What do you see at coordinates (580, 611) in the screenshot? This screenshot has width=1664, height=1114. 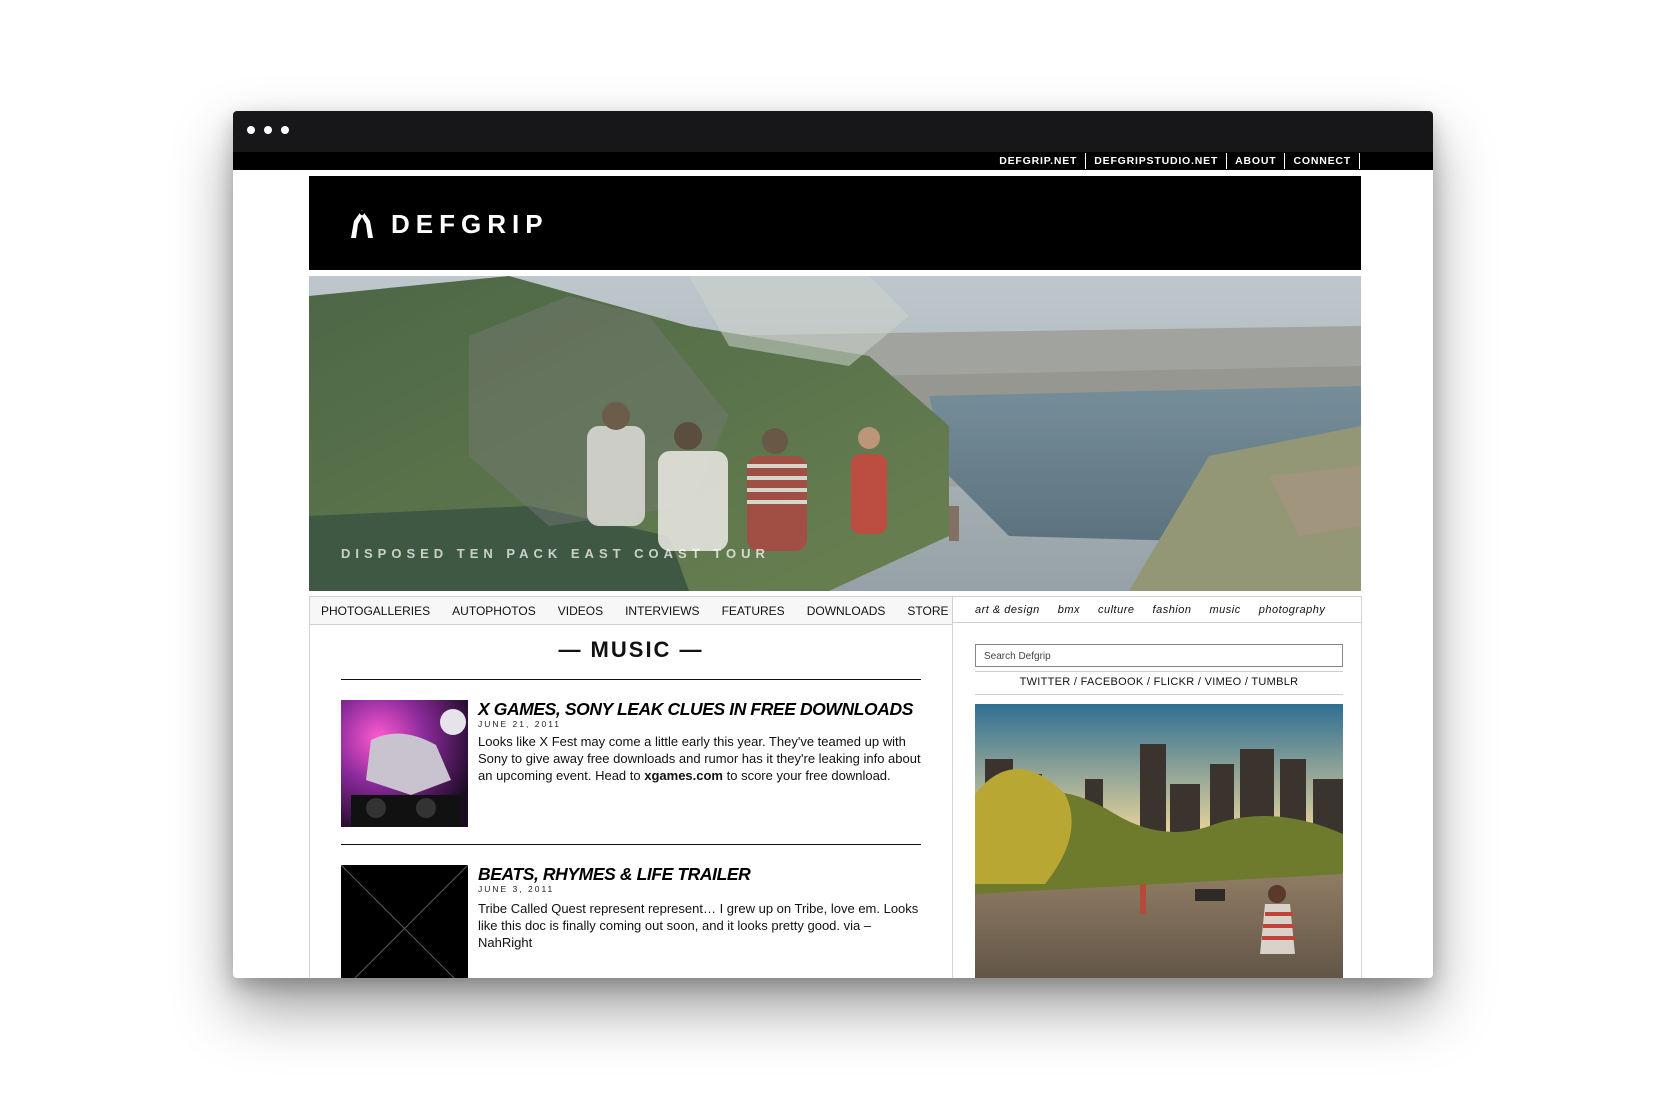 I see `nav-item-videos: VIDEOS` at bounding box center [580, 611].